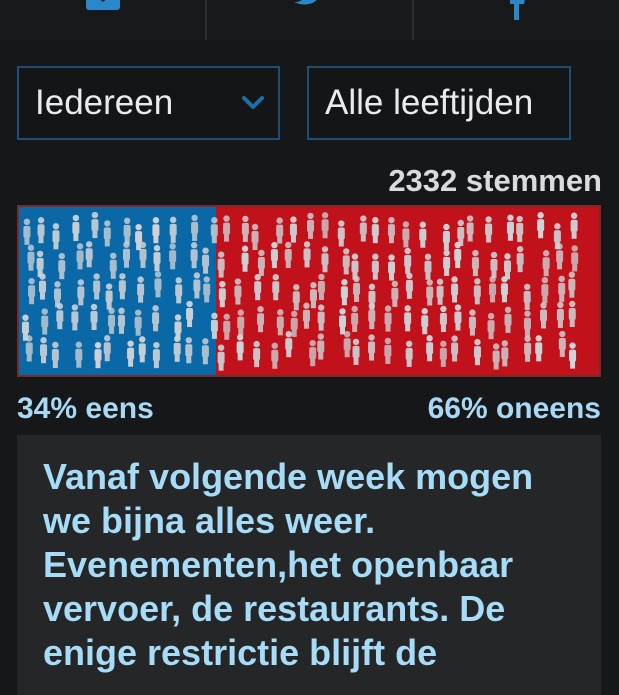 The width and height of the screenshot is (619, 695). Describe the element at coordinates (305, 2) in the screenshot. I see `twitter-icon` at that location.